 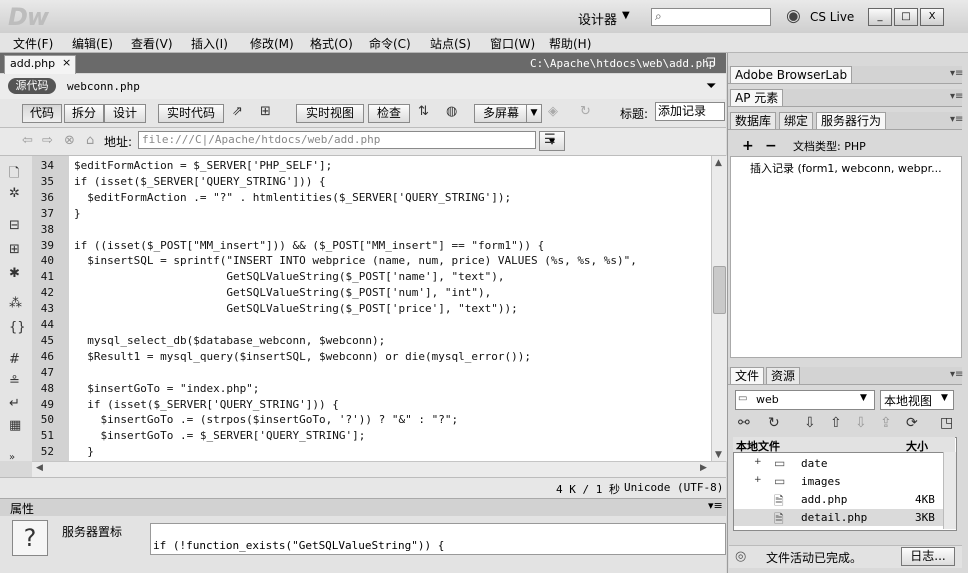 I want to click on menu-view: 查看(V), so click(x=152, y=43).